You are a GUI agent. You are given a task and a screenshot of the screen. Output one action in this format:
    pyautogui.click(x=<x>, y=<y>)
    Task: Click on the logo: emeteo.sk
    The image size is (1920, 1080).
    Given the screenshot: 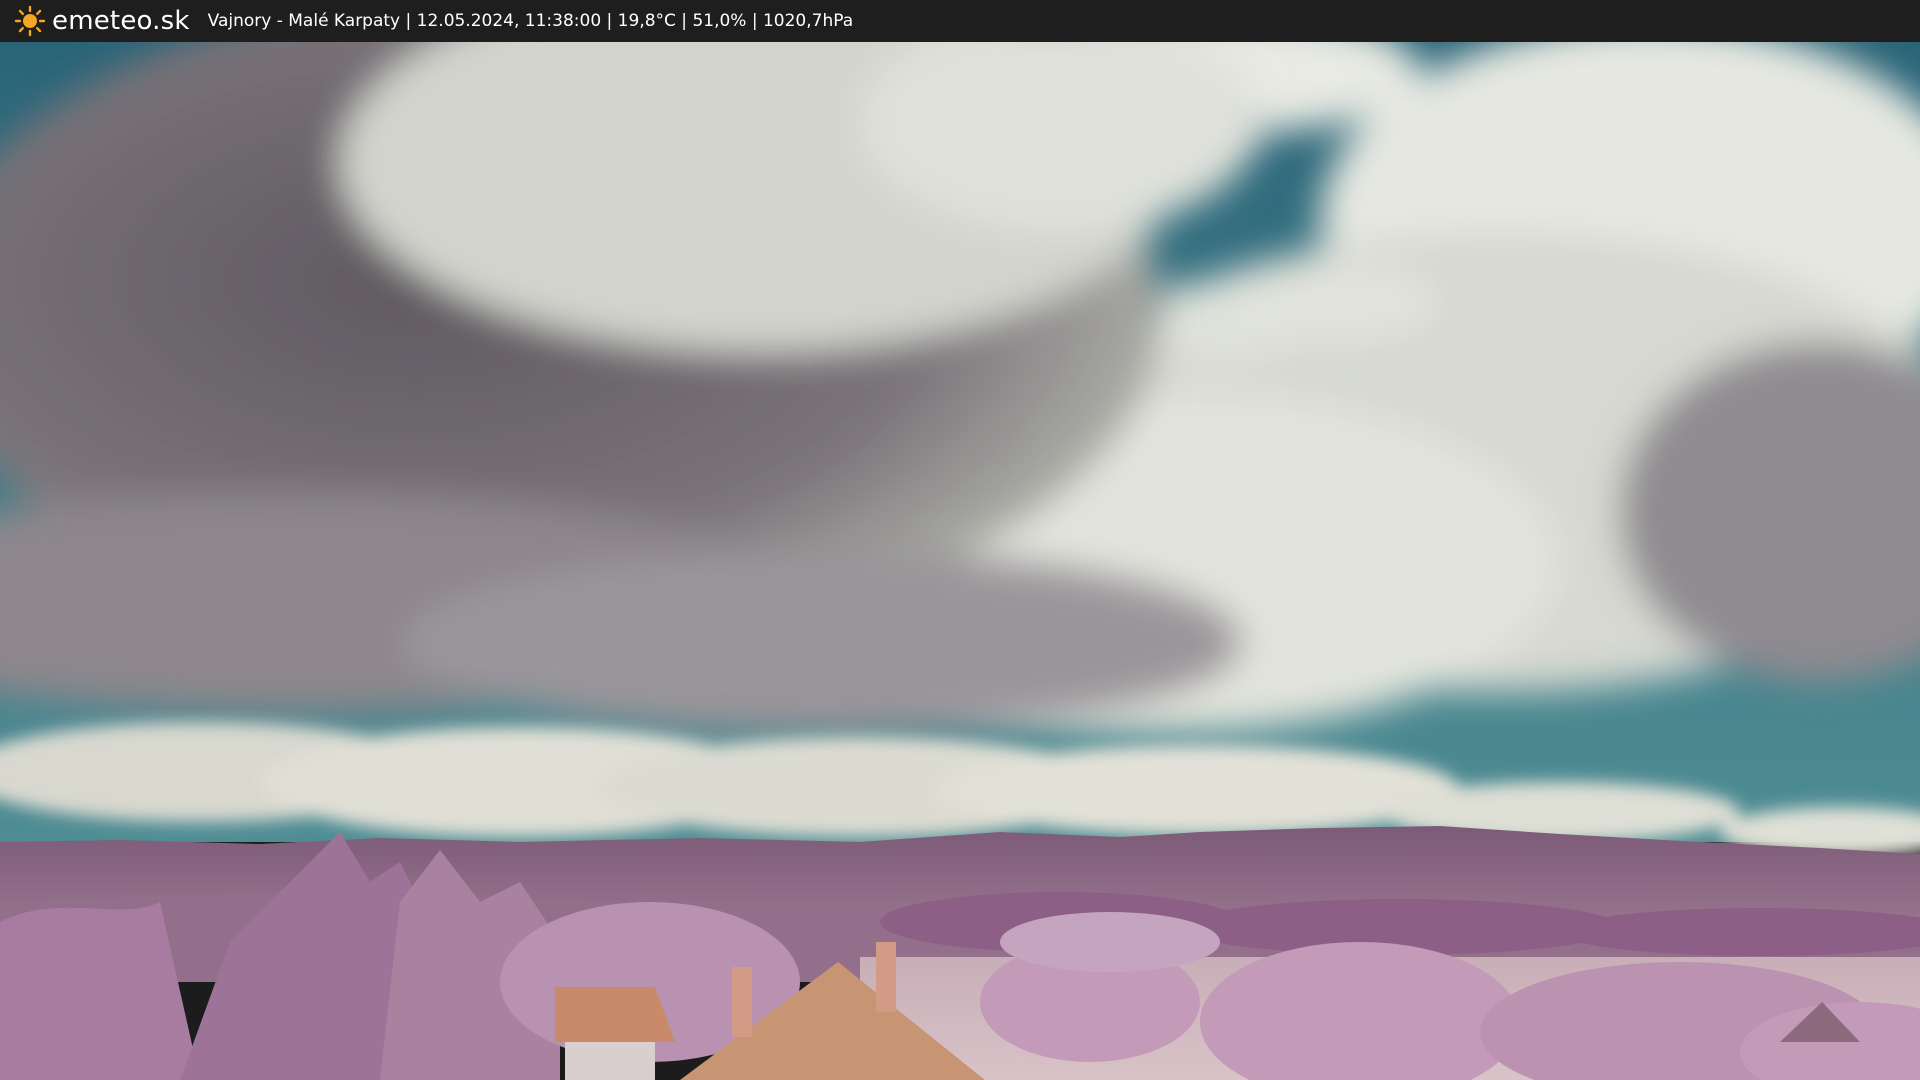 What is the action you would take?
    pyautogui.click(x=102, y=21)
    